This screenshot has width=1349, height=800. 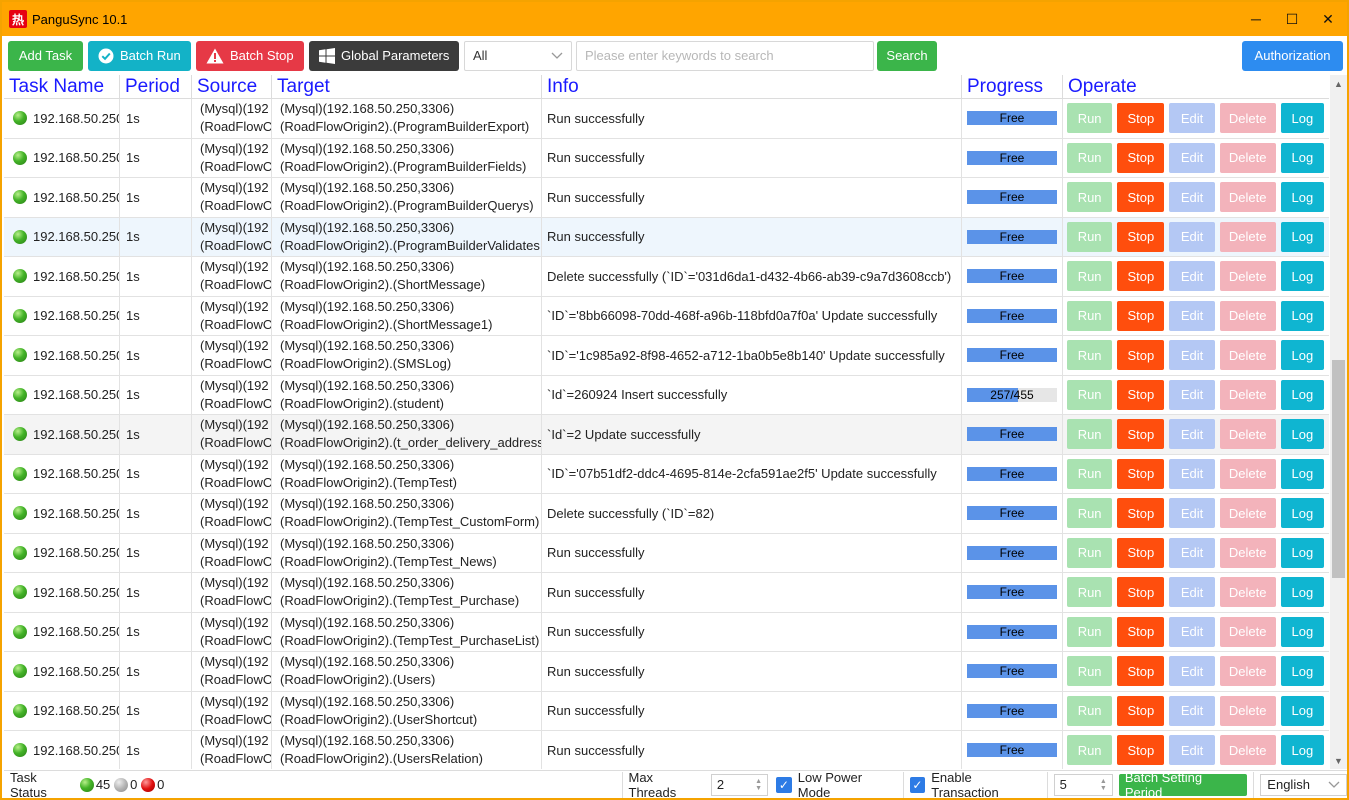 What do you see at coordinates (1183, 785) in the screenshot?
I see `batch-setting-period-button: Batch Setting Period` at bounding box center [1183, 785].